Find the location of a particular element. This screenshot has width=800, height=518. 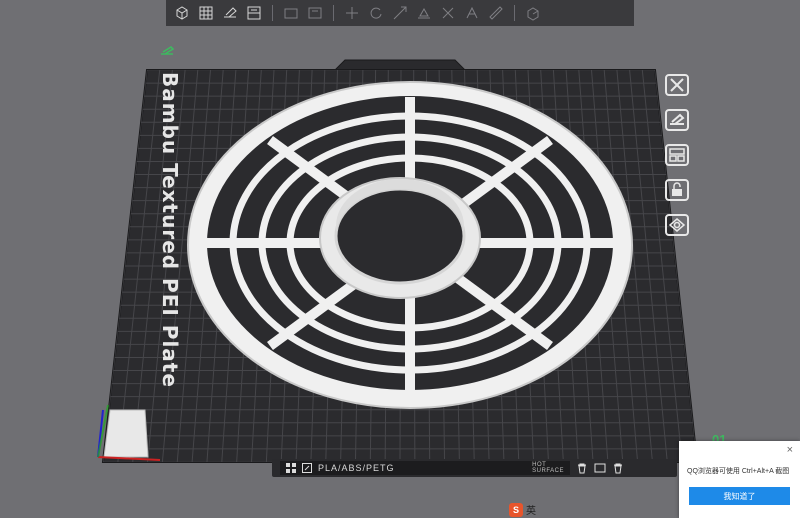

move-icon is located at coordinates (352, 13).